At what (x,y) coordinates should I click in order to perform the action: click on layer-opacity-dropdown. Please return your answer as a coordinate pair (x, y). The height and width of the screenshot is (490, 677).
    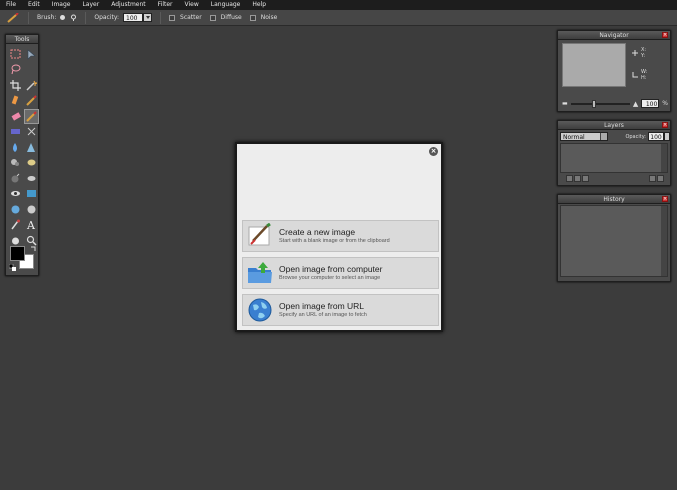
    Looking at the image, I should click on (667, 136).